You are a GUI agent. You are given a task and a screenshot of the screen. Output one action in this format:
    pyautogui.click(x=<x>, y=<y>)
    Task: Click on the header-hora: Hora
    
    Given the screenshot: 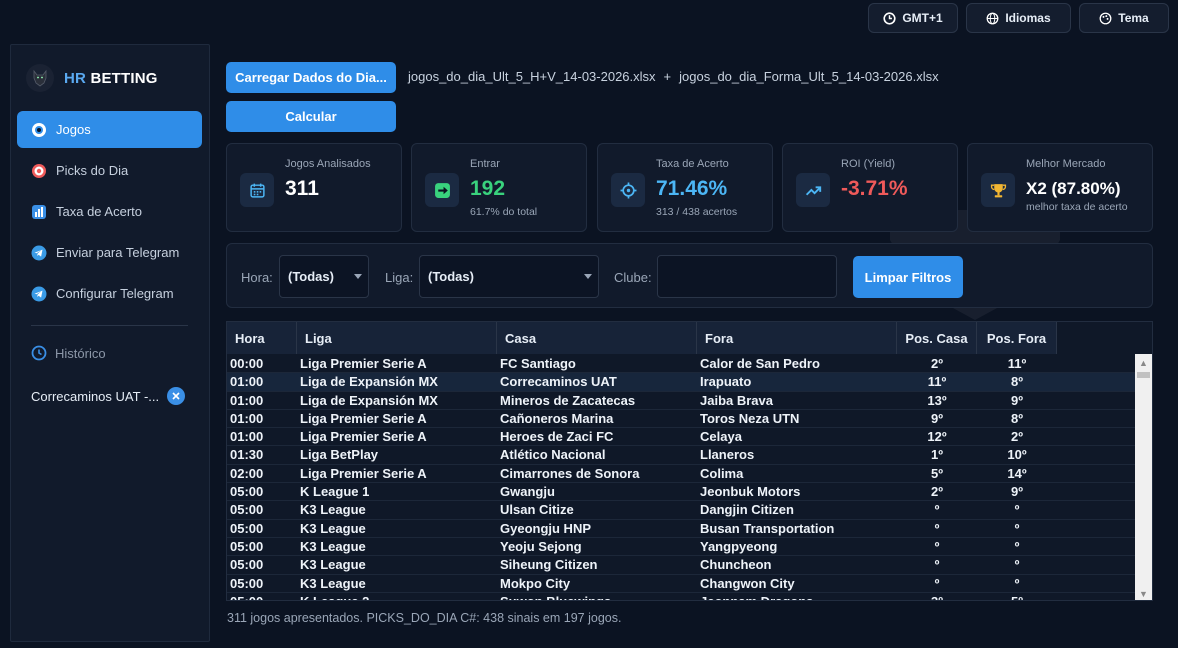 What is the action you would take?
    pyautogui.click(x=262, y=338)
    